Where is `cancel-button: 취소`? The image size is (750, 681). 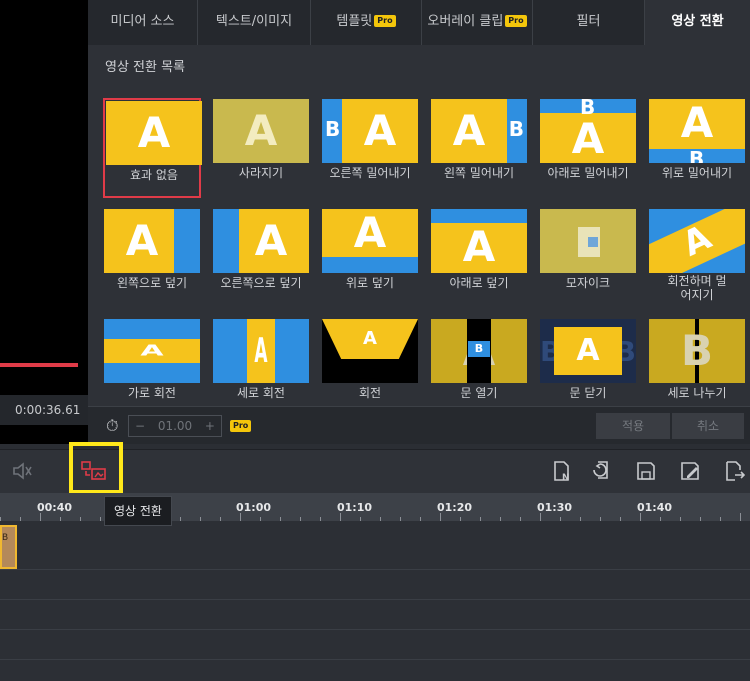
cancel-button: 취소 is located at coordinates (708, 426).